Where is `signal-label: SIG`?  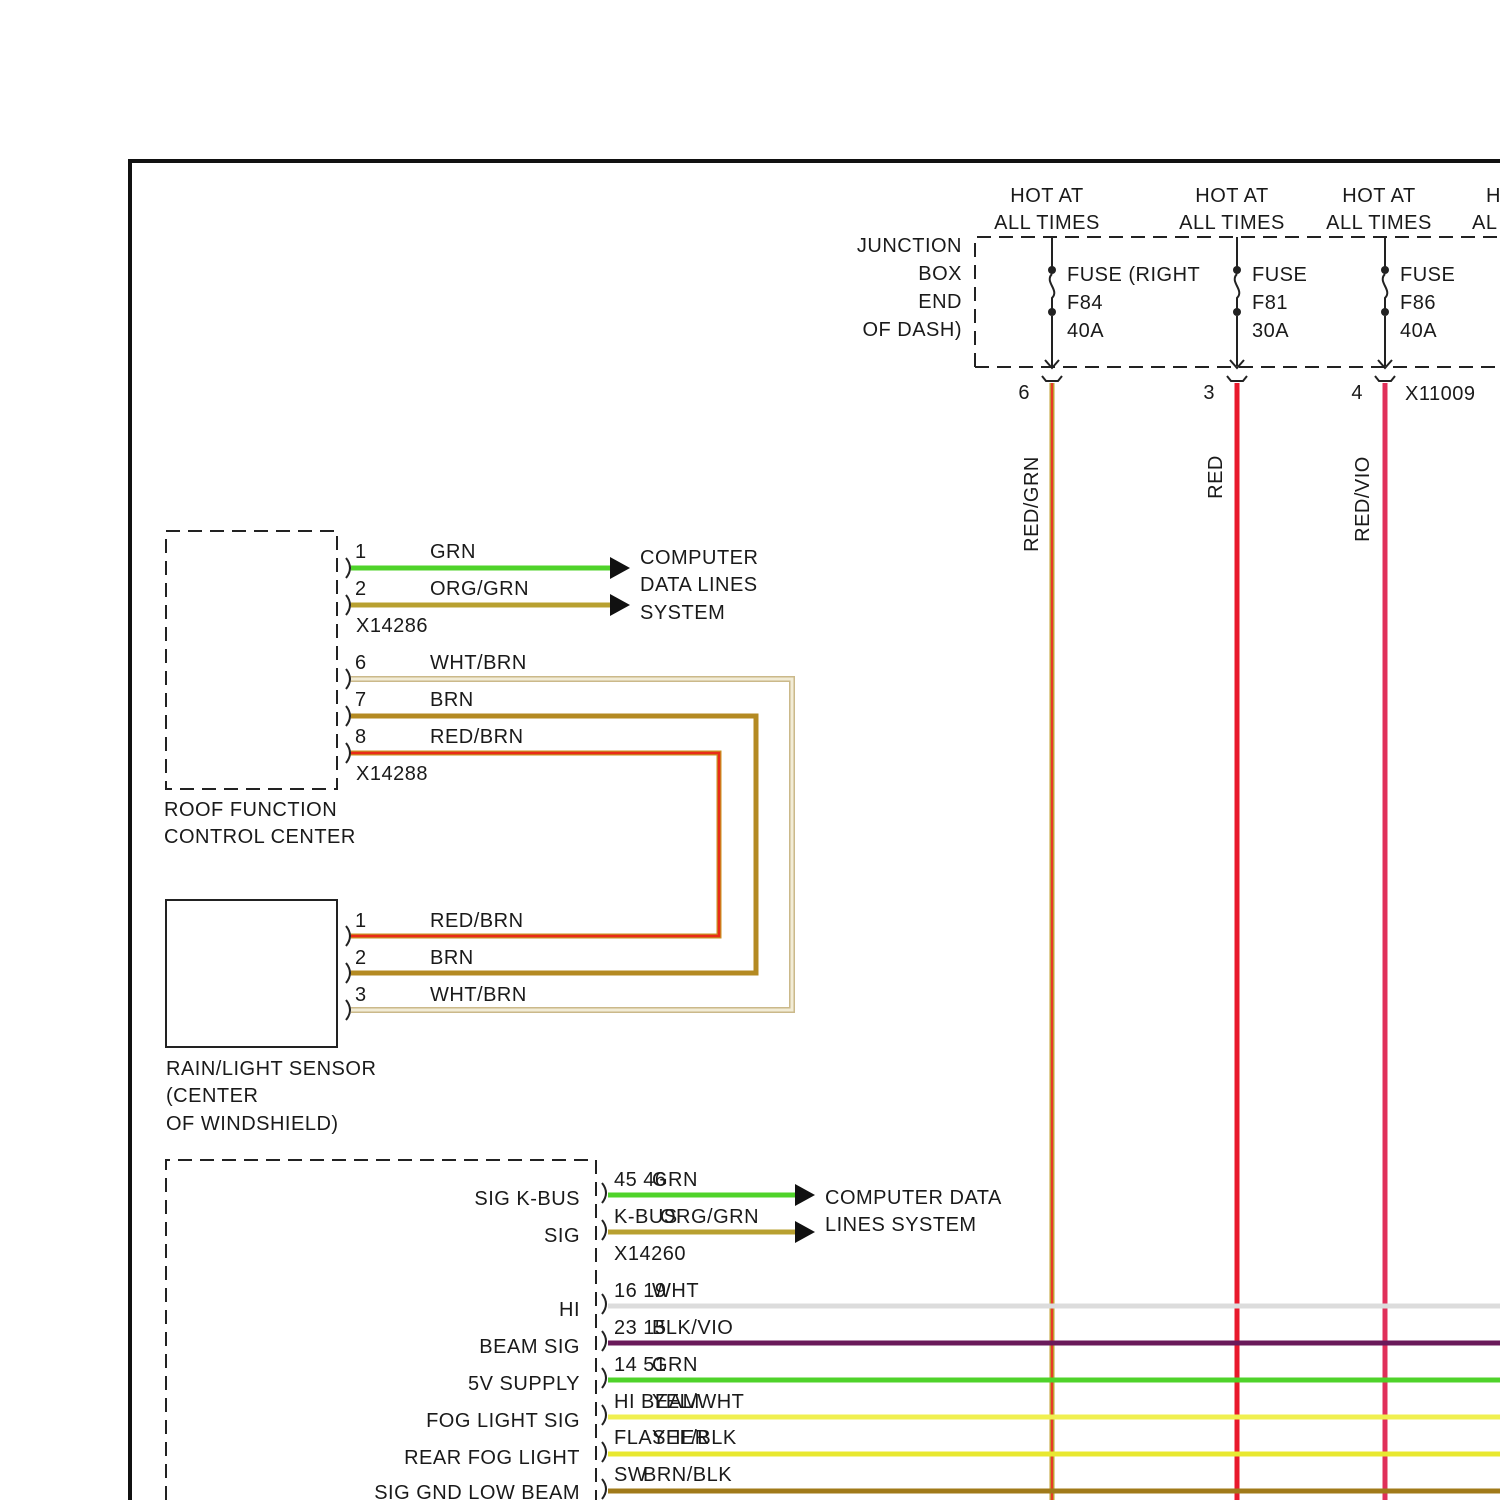
signal-label: SIG is located at coordinates (562, 1236).